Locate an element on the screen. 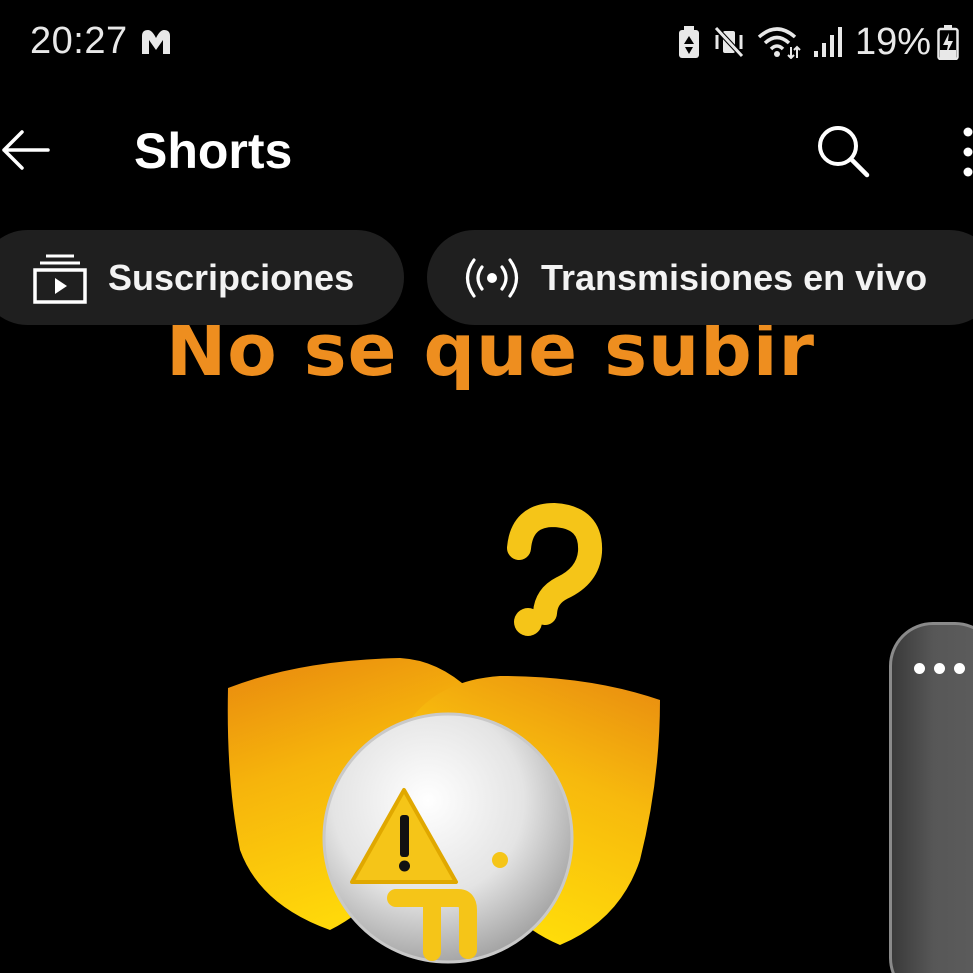 This screenshot has height=973, width=973. back-button is located at coordinates (28, 150).